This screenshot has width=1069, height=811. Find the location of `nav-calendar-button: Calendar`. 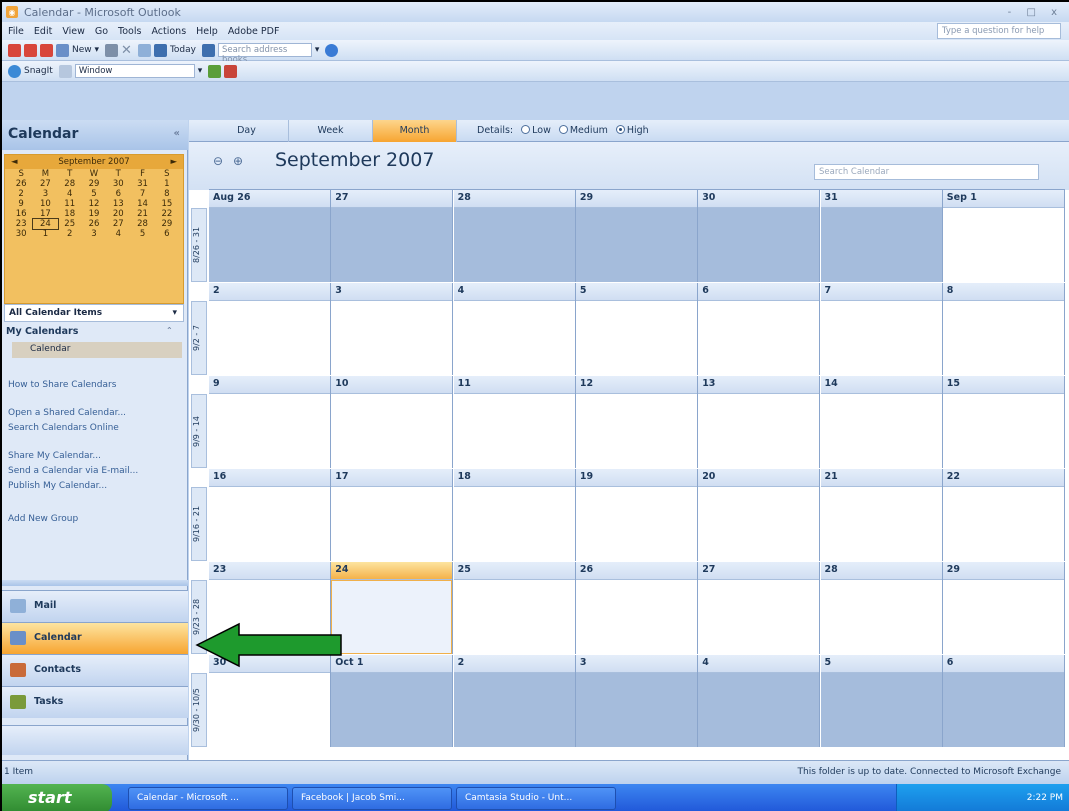

nav-calendar-button: Calendar is located at coordinates (95, 638).